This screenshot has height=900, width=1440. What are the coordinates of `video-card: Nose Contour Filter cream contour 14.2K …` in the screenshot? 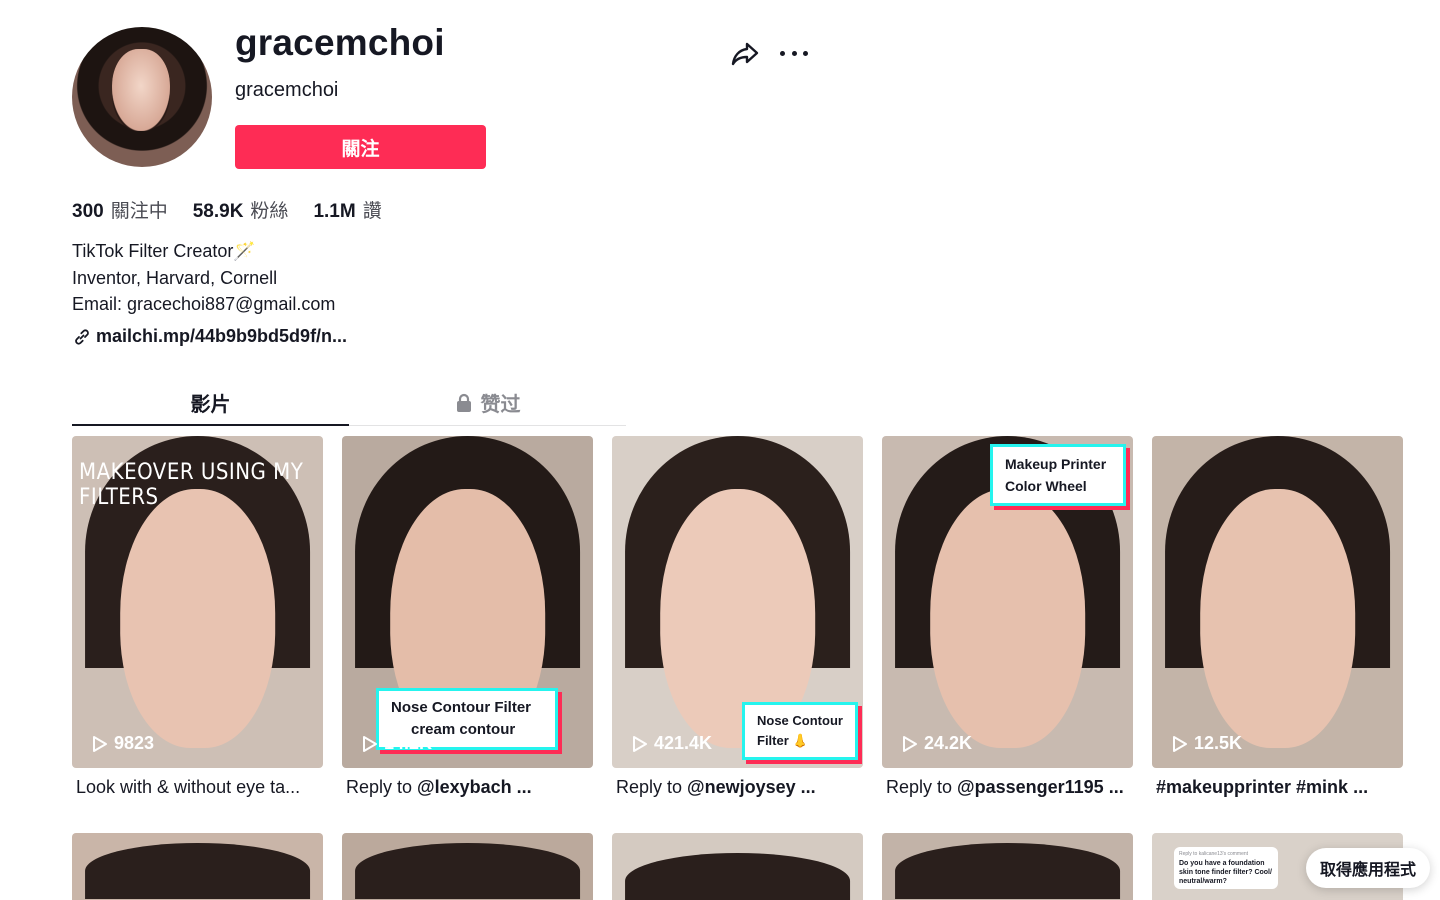 It's located at (467, 617).